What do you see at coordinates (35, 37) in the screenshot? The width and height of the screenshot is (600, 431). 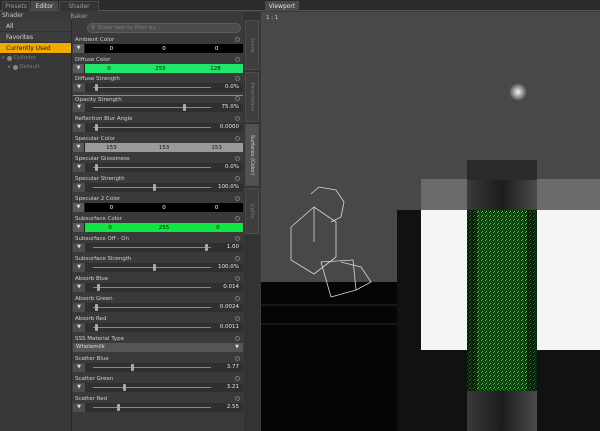 I see `category-favorites: Favorites` at bounding box center [35, 37].